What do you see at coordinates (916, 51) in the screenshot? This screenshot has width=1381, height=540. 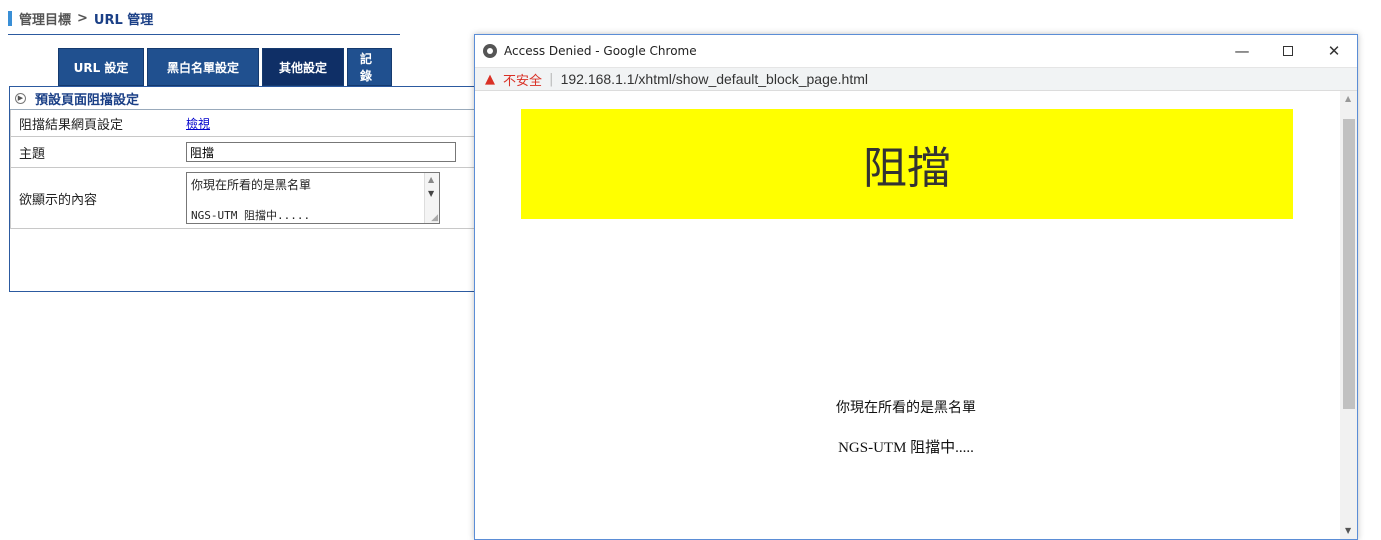 I see `window-titlebar: Access Denied - Google Chrome — ✕` at bounding box center [916, 51].